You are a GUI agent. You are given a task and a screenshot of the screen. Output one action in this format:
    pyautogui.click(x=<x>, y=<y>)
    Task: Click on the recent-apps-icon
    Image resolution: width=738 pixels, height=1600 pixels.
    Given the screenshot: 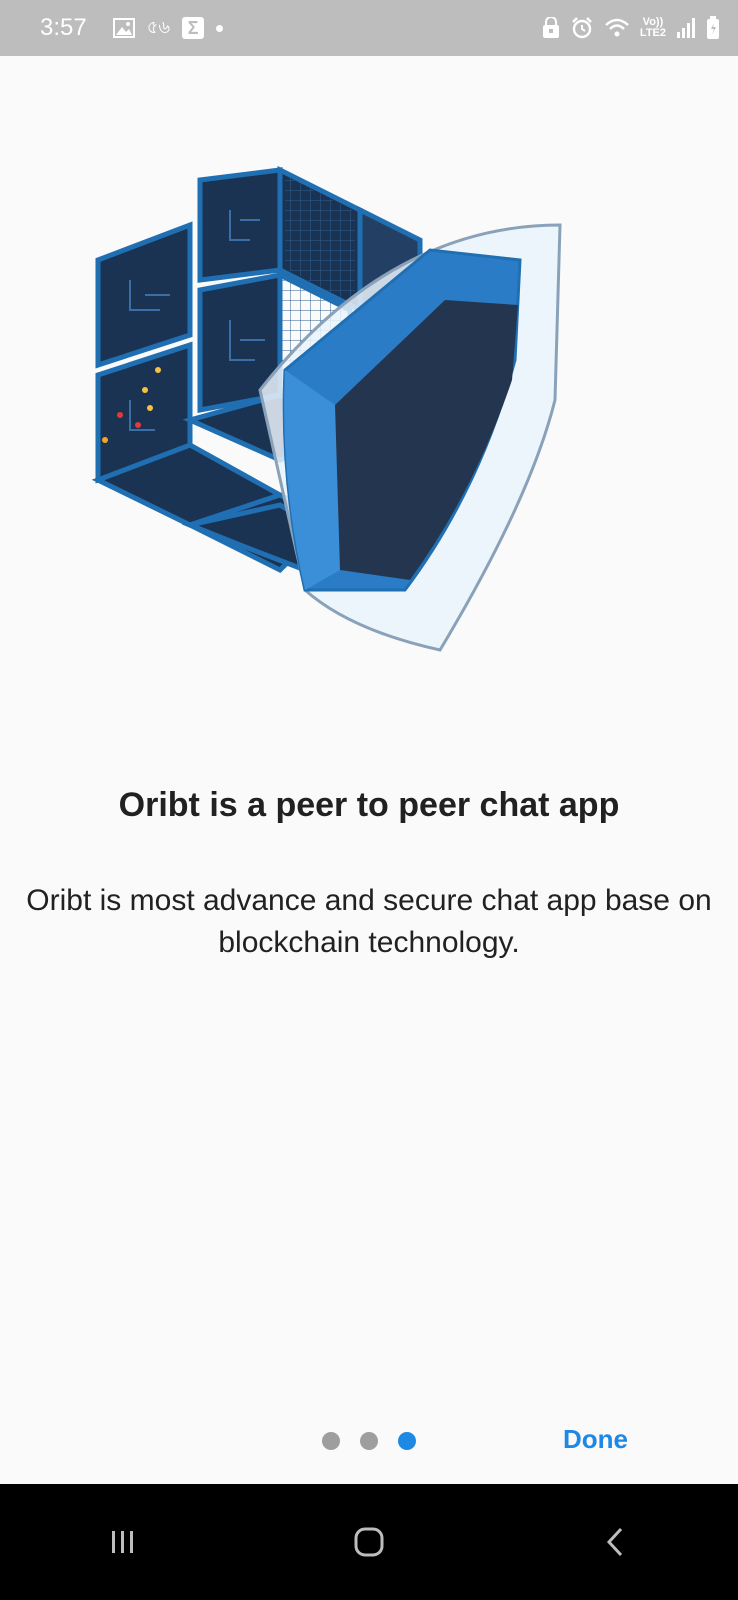 What is the action you would take?
    pyautogui.click(x=123, y=1542)
    